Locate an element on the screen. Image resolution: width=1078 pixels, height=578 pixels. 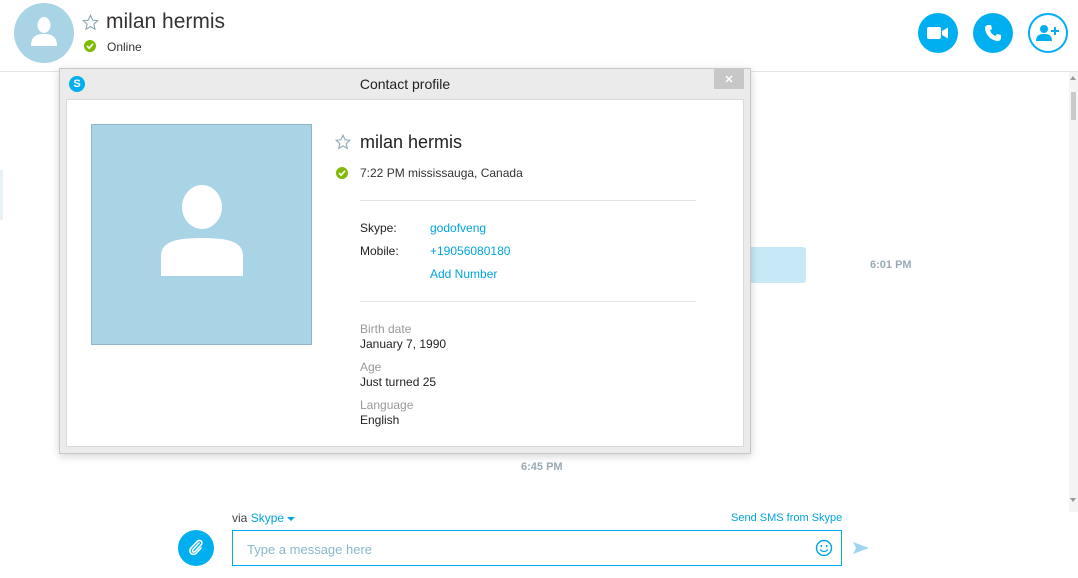
dialog-titlebar: S Contact profile is located at coordinates (405, 84).